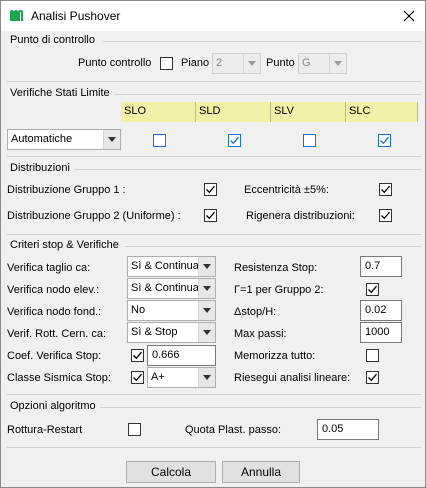 The image size is (426, 488). What do you see at coordinates (59, 378) in the screenshot?
I see `classe-sismica-stop-label: Classe Sismica Stop:` at bounding box center [59, 378].